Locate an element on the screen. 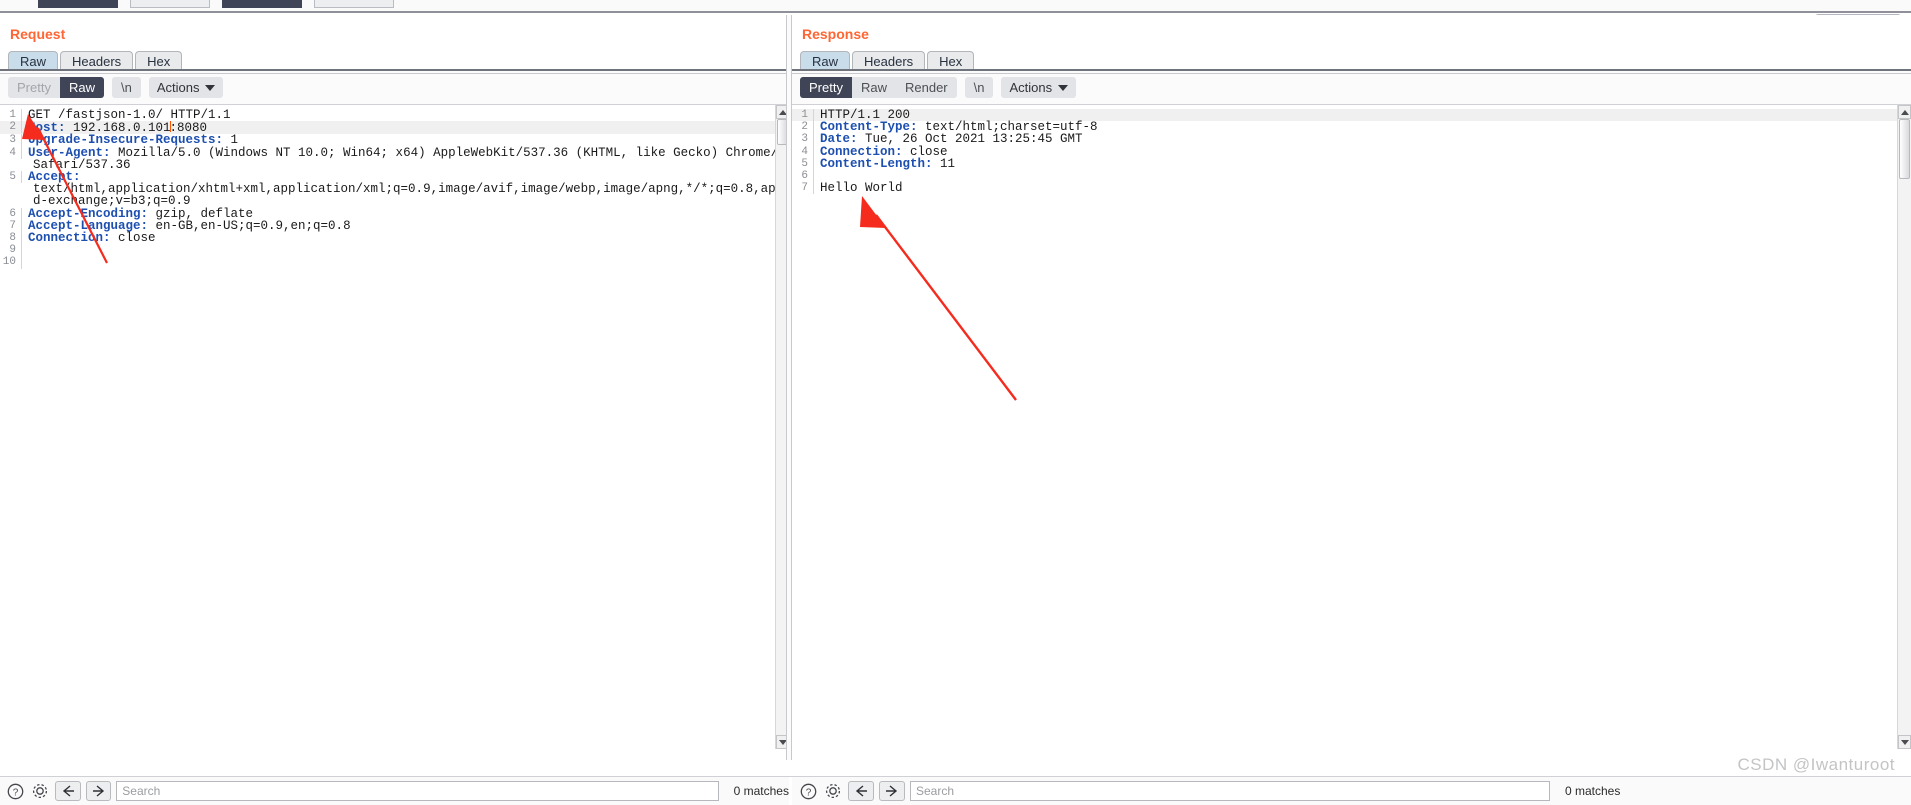 The height and width of the screenshot is (805, 1911). request-footer-bar: ? Search 0 matches is located at coordinates (394, 791).